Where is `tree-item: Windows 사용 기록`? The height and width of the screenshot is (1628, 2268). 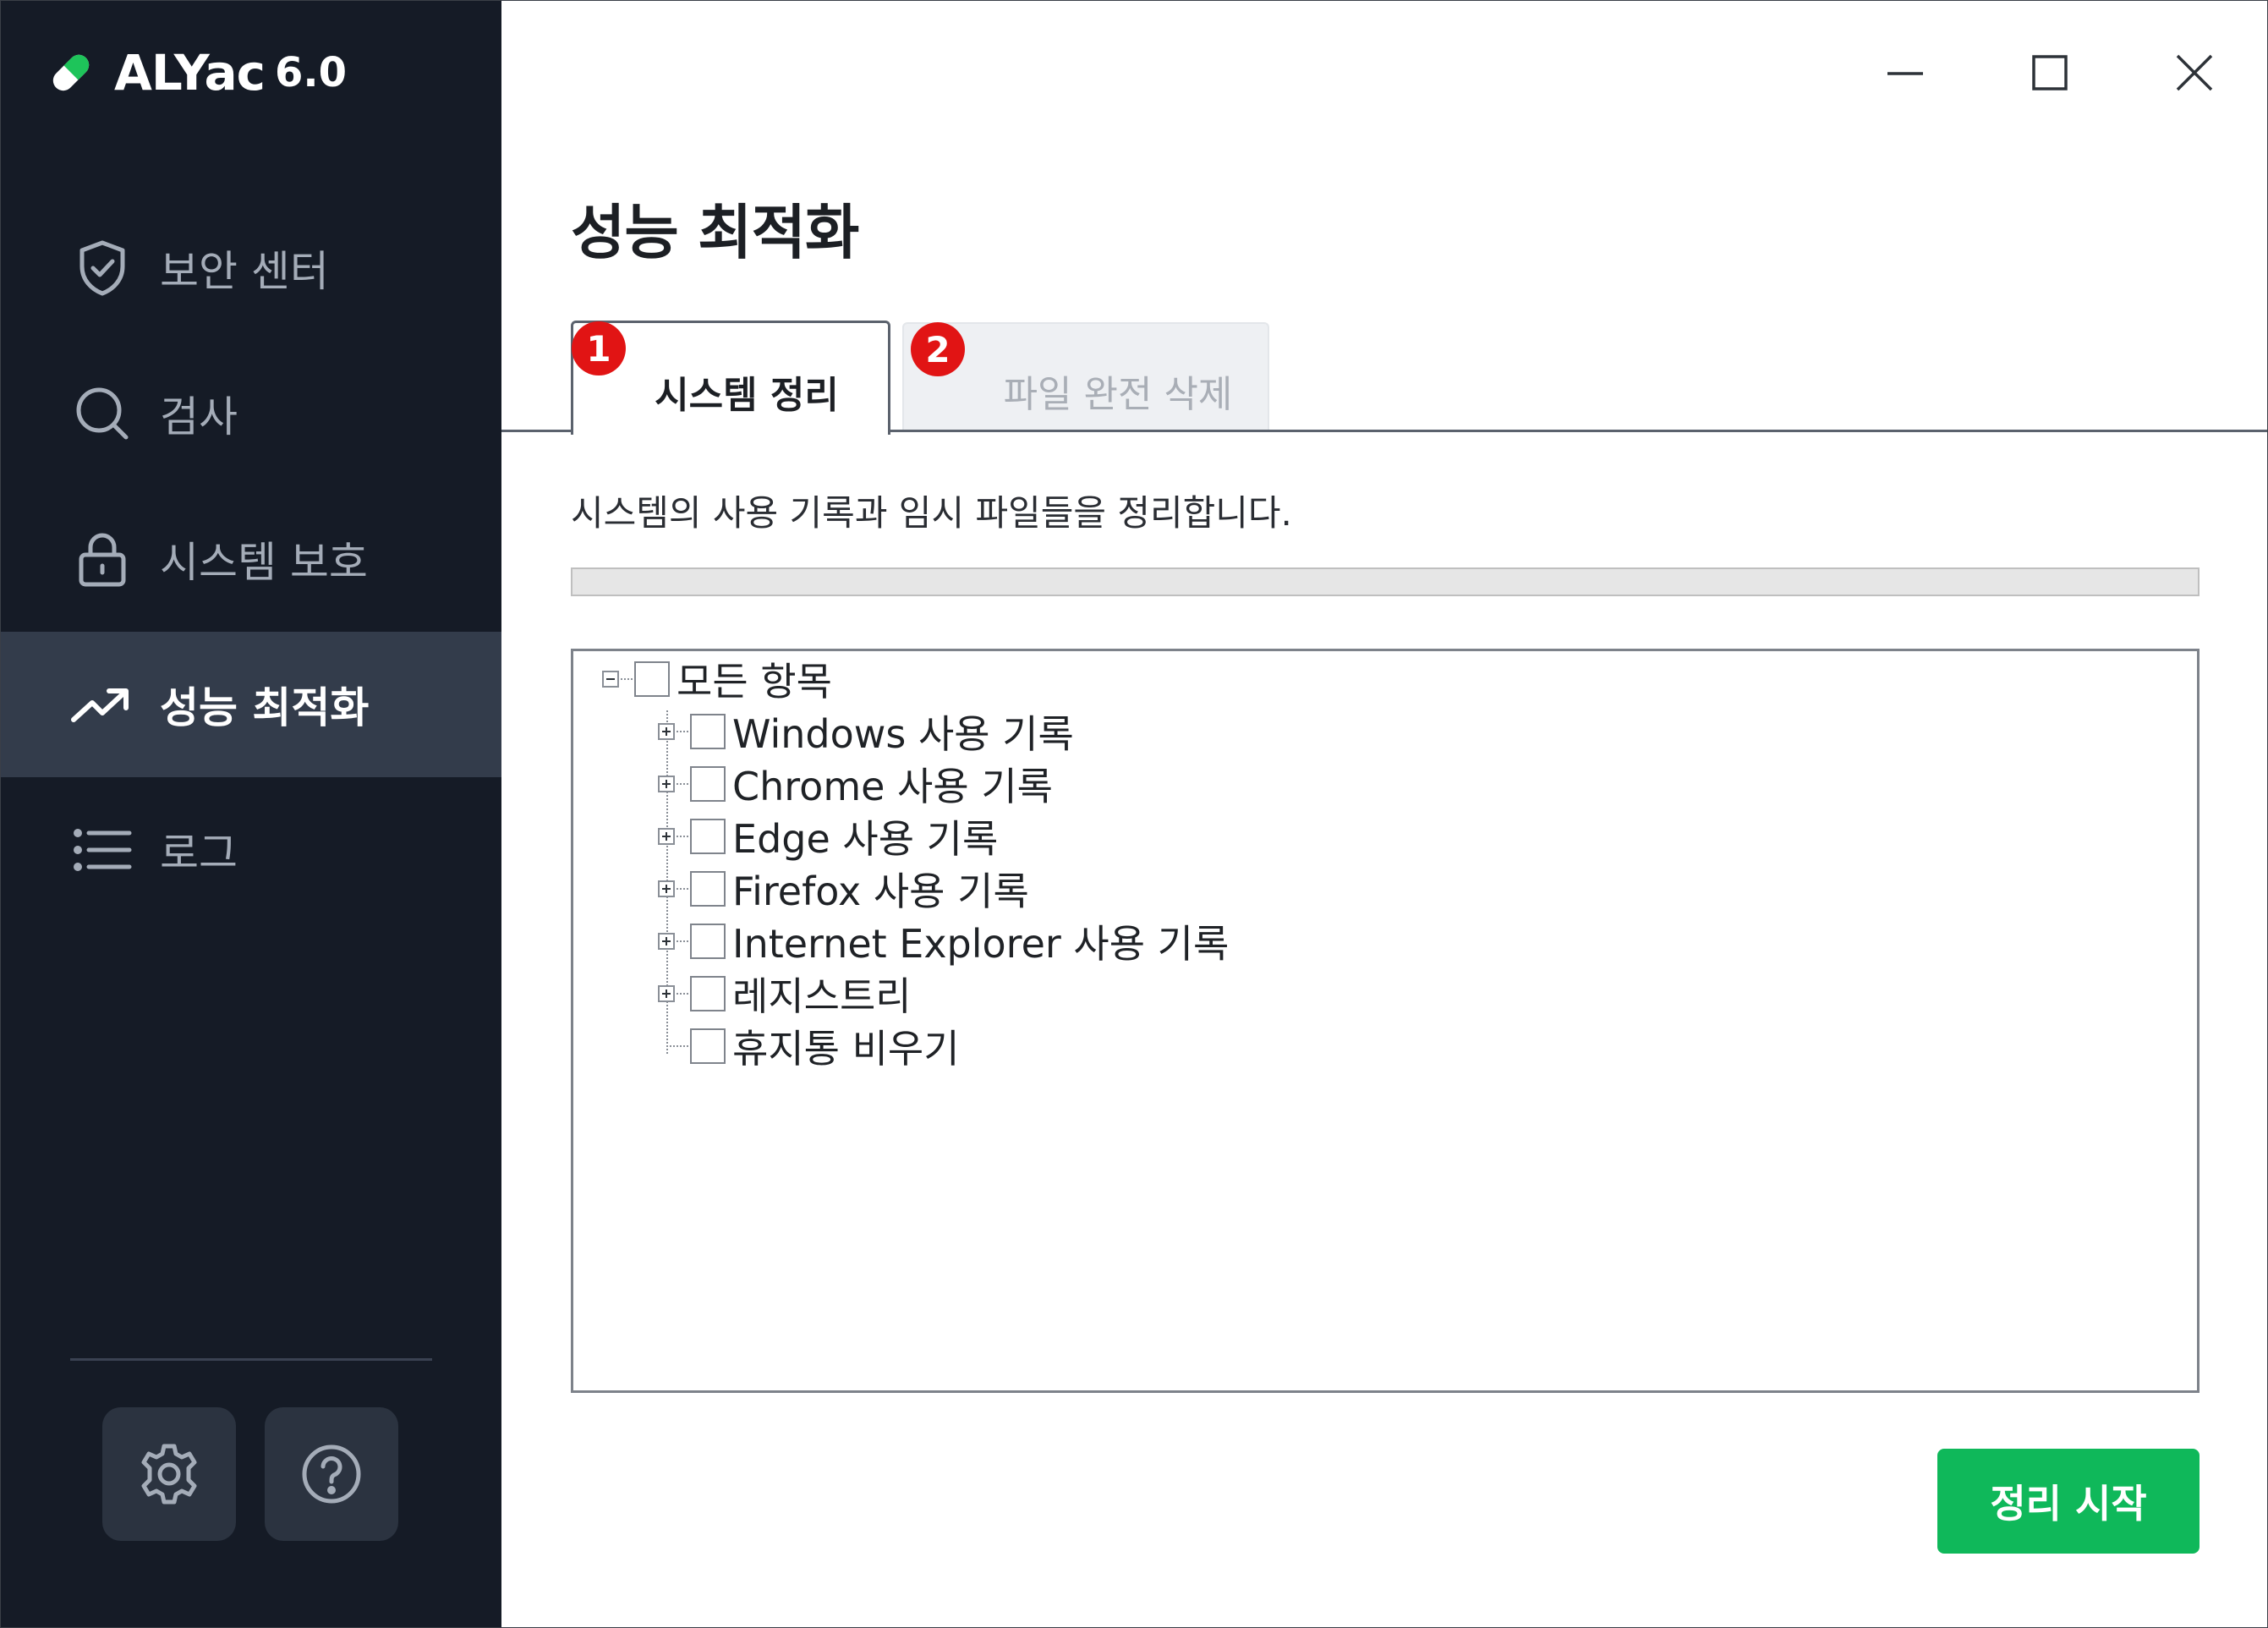
tree-item: Windows 사용 기록 is located at coordinates (866, 732).